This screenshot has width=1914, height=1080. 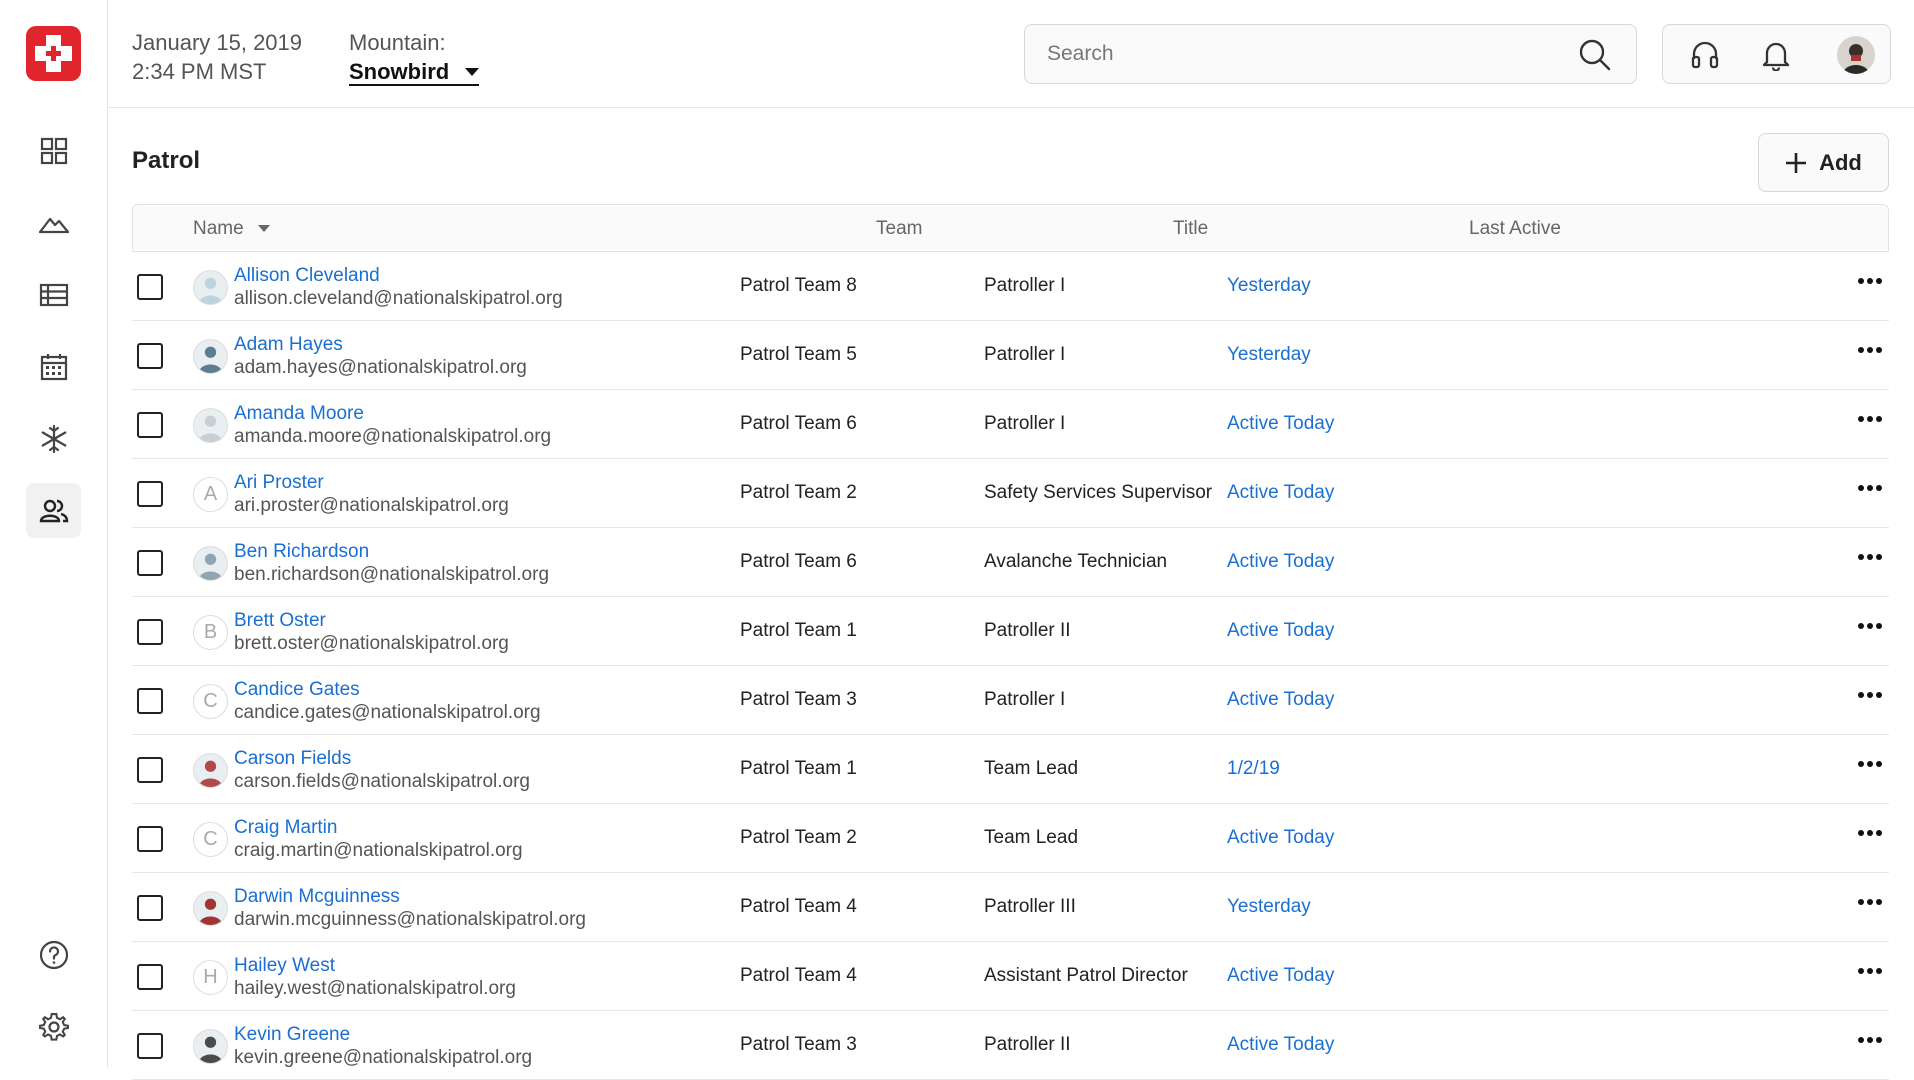 I want to click on mountain-value: Snowbird, so click(x=399, y=71).